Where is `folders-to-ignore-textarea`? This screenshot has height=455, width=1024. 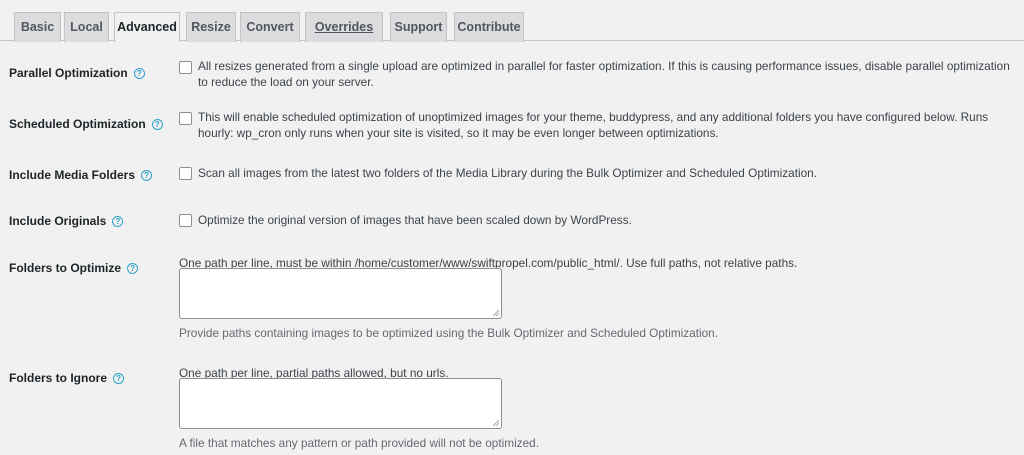 folders-to-ignore-textarea is located at coordinates (340, 403).